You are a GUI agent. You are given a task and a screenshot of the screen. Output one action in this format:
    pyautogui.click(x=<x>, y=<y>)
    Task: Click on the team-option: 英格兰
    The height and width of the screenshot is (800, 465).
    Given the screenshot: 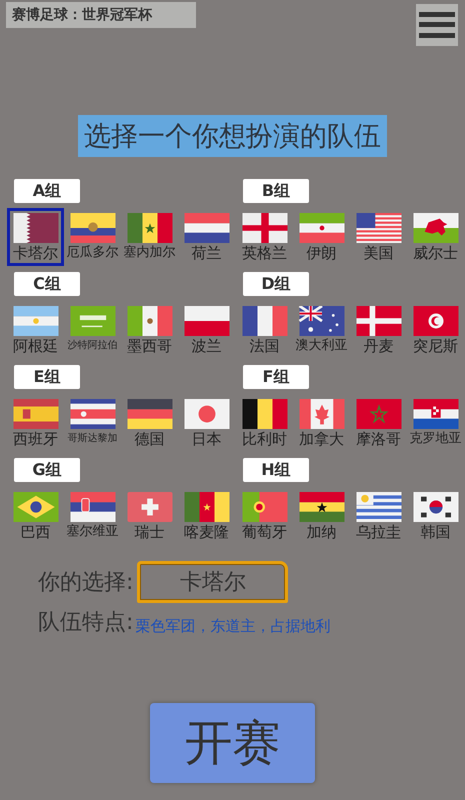 What is the action you would take?
    pyautogui.click(x=264, y=237)
    